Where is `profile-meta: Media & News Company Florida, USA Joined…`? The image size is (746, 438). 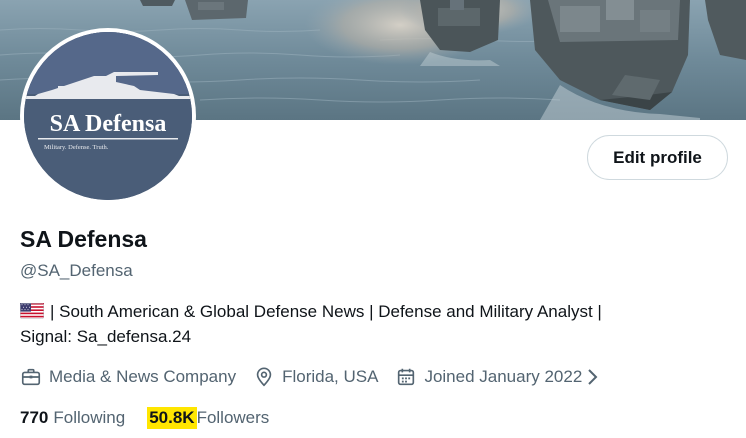 profile-meta: Media & News Company Florida, USA Joined… is located at coordinates (311, 377).